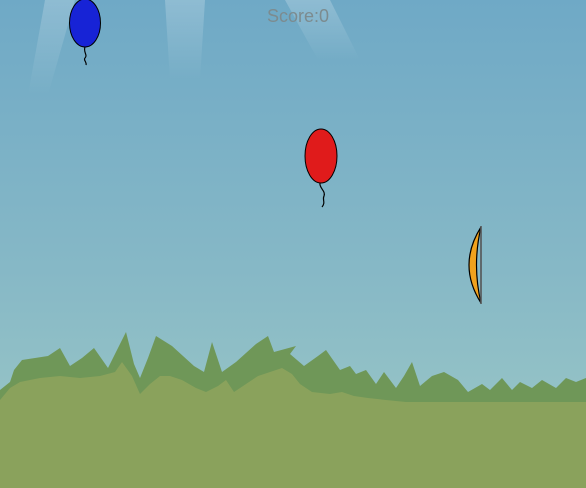 Image resolution: width=586 pixels, height=488 pixels. What do you see at coordinates (85, 24) in the screenshot?
I see `blue-balloon-body` at bounding box center [85, 24].